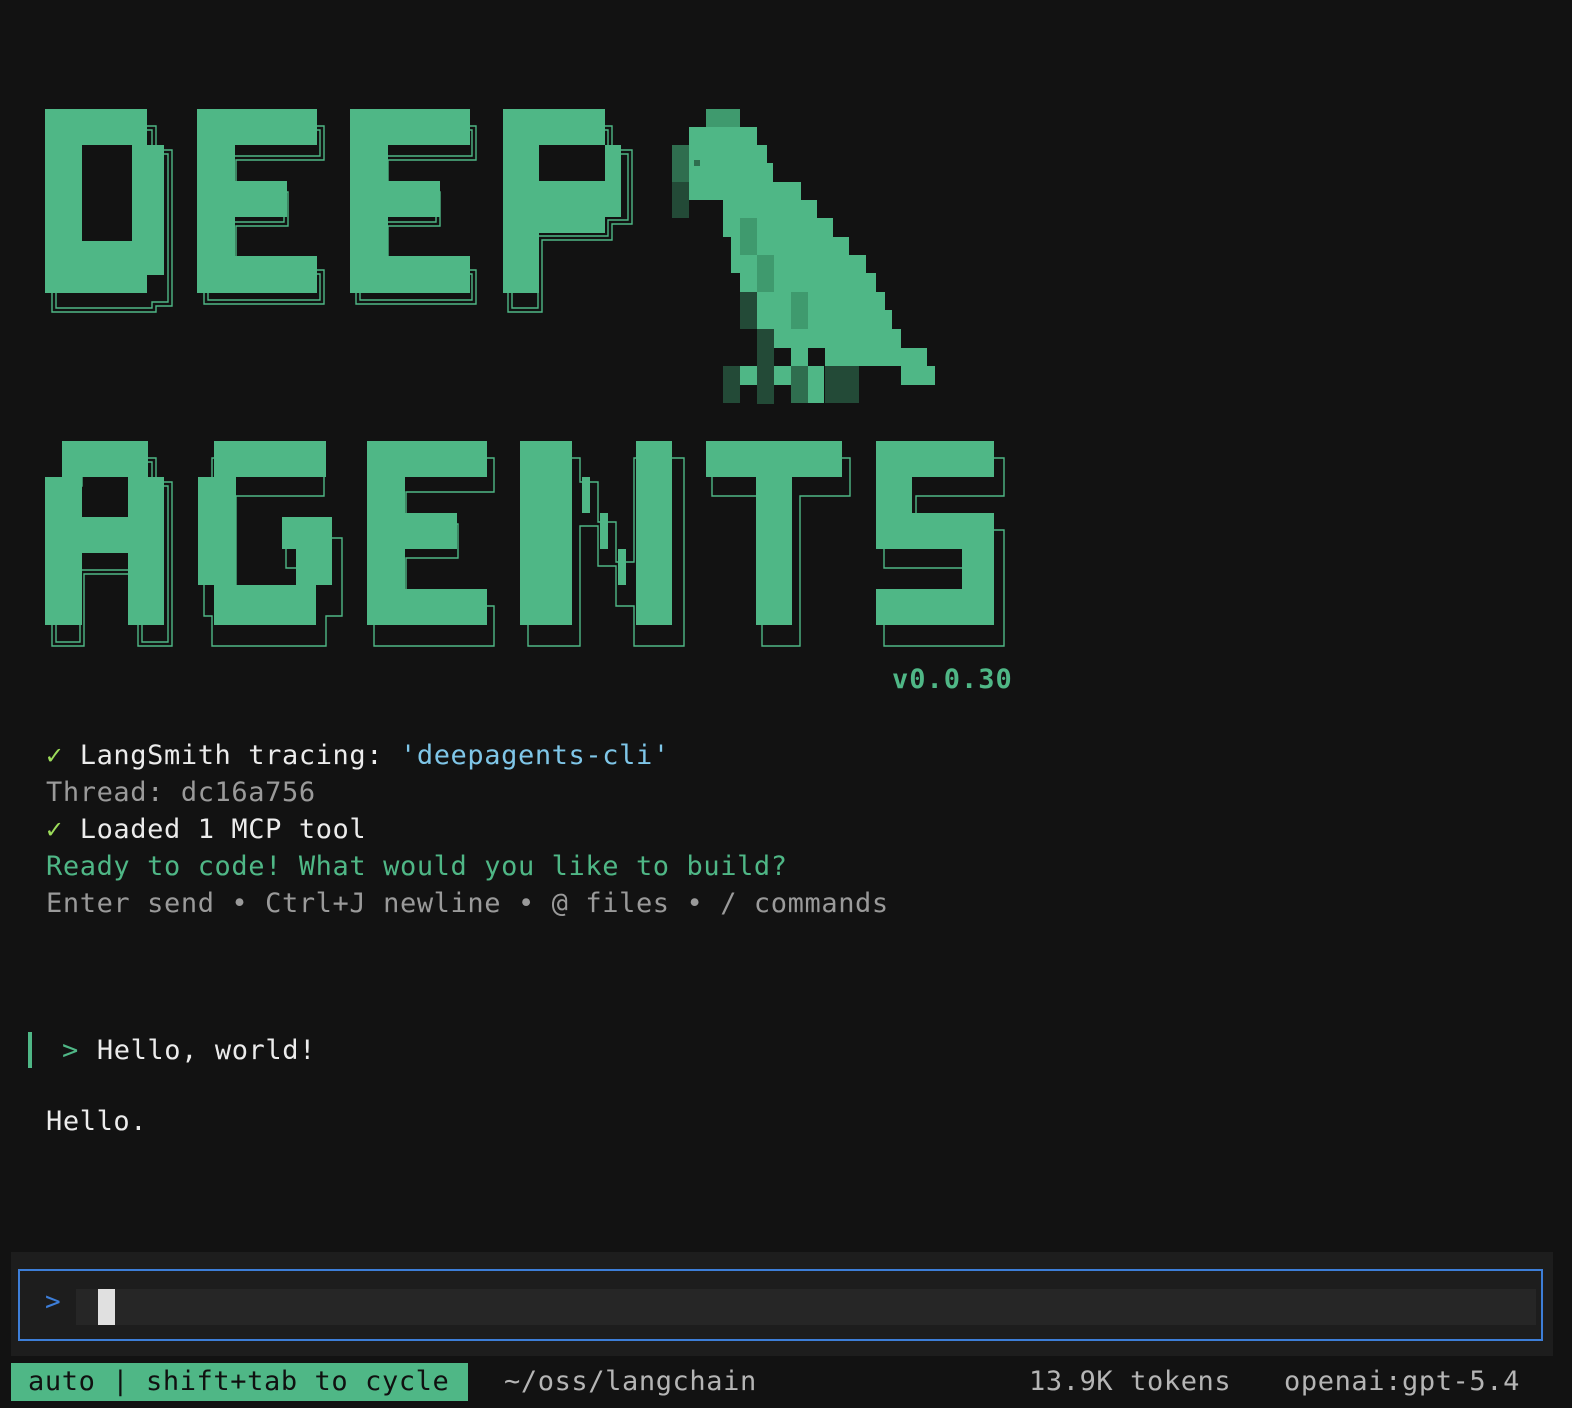  Describe the element at coordinates (806, 1307) in the screenshot. I see `chat-input-field` at that location.